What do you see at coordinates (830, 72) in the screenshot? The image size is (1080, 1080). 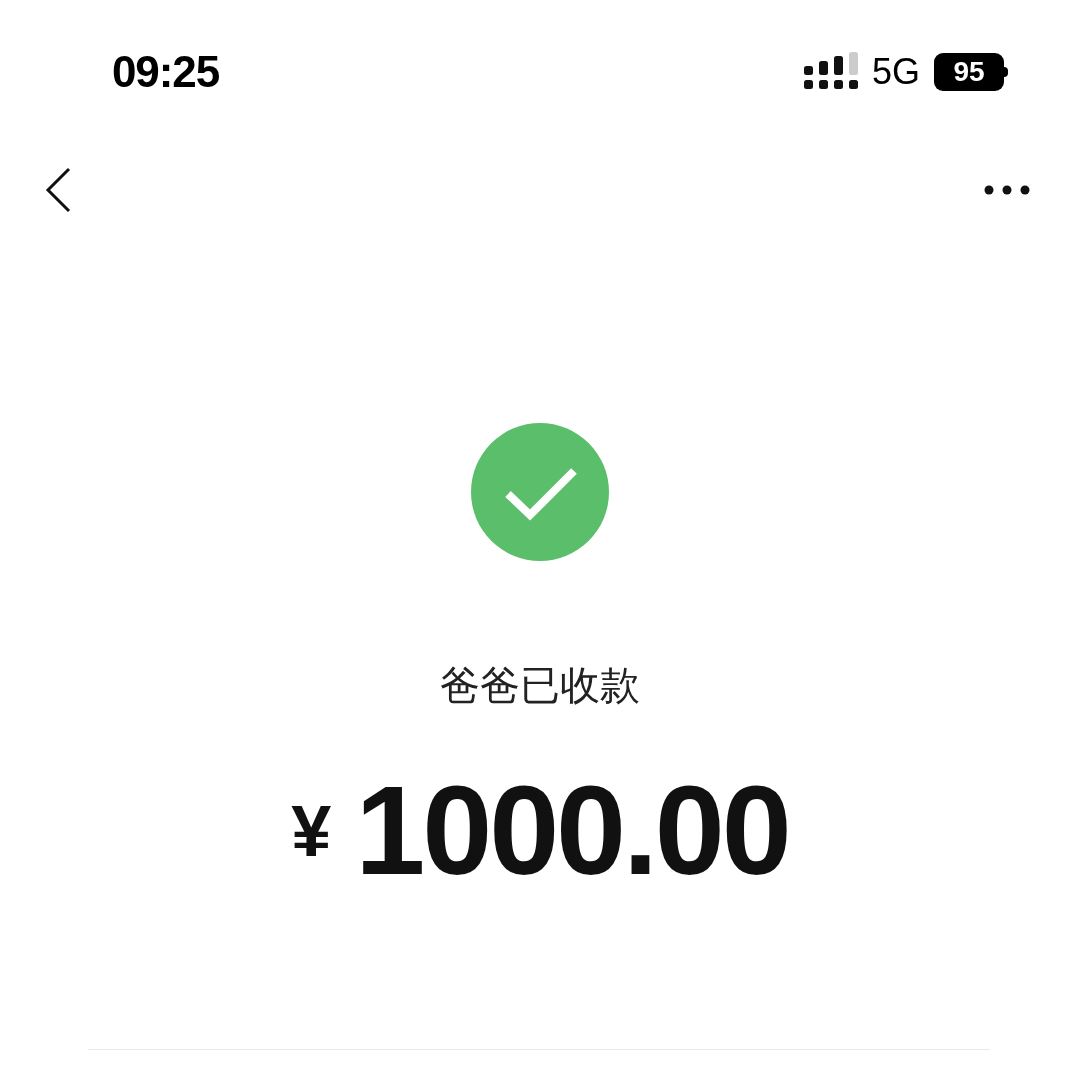 I see `signal-icon` at bounding box center [830, 72].